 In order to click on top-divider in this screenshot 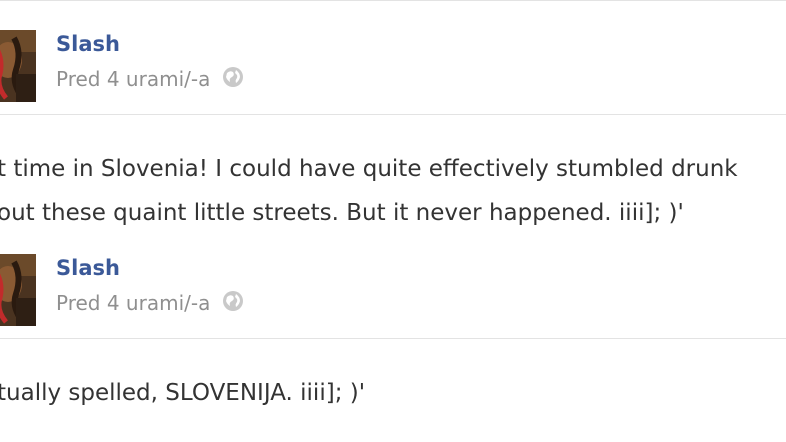, I will do `click(393, 0)`.